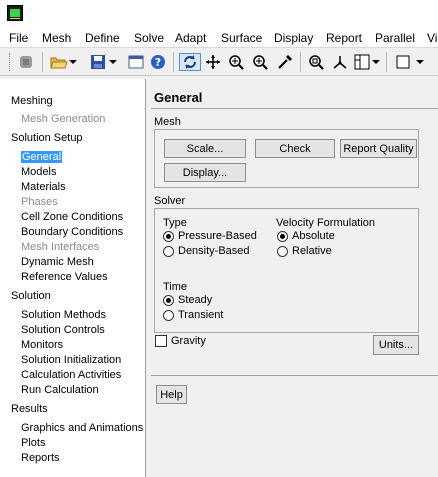  I want to click on help-icon: ?, so click(158, 62).